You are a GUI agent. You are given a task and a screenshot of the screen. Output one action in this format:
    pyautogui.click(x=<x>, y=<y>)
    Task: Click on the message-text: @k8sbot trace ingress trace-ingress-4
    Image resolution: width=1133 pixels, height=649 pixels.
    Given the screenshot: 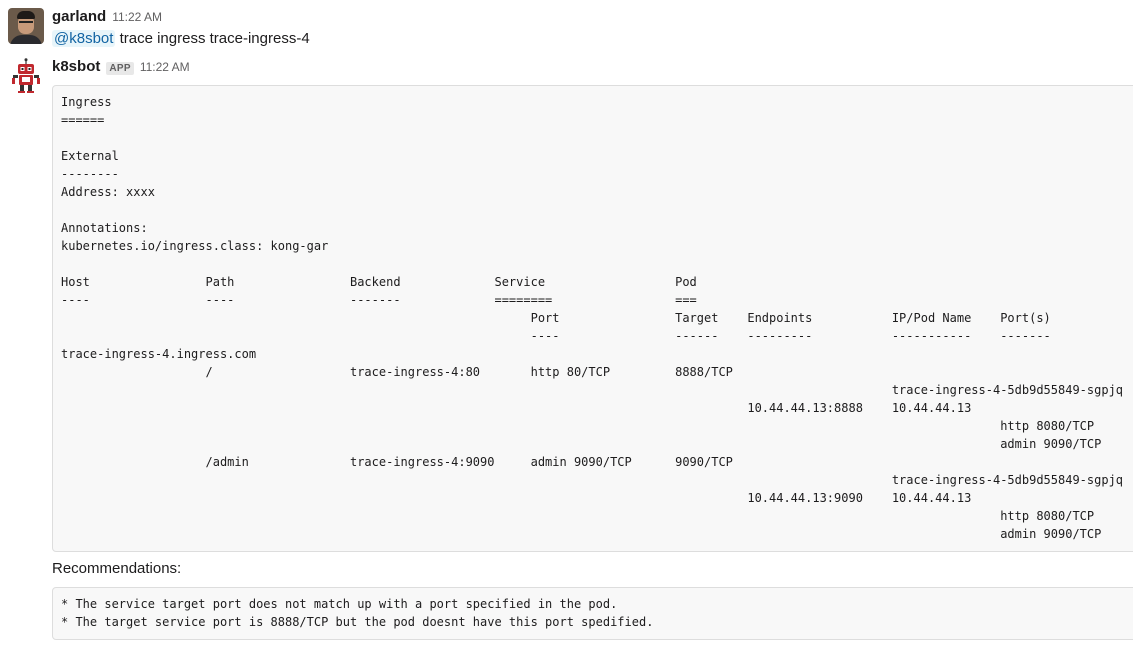 What is the action you would take?
    pyautogui.click(x=181, y=38)
    